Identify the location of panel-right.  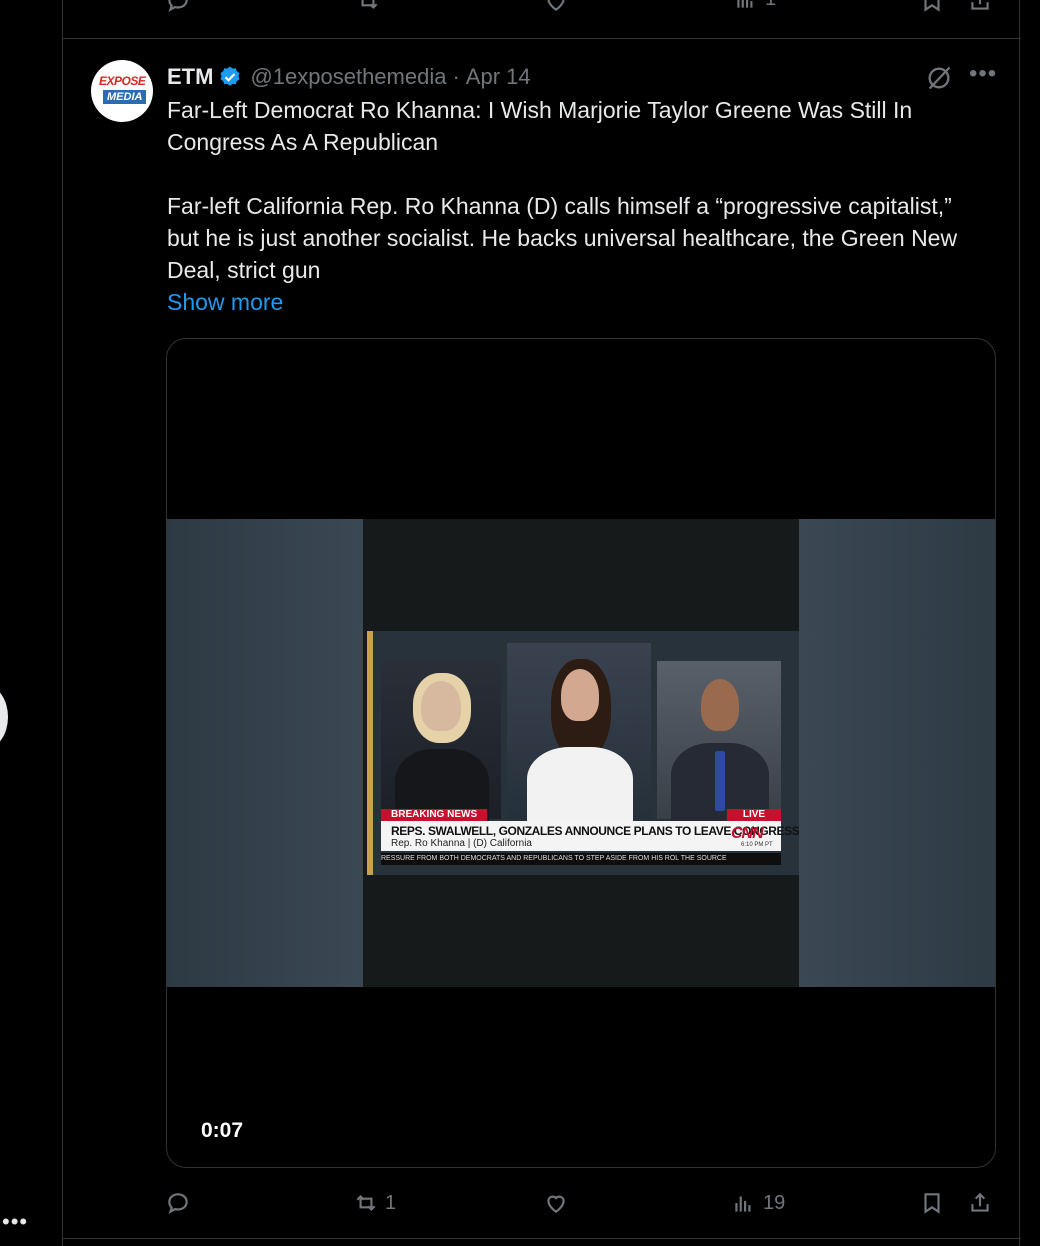
(719, 742).